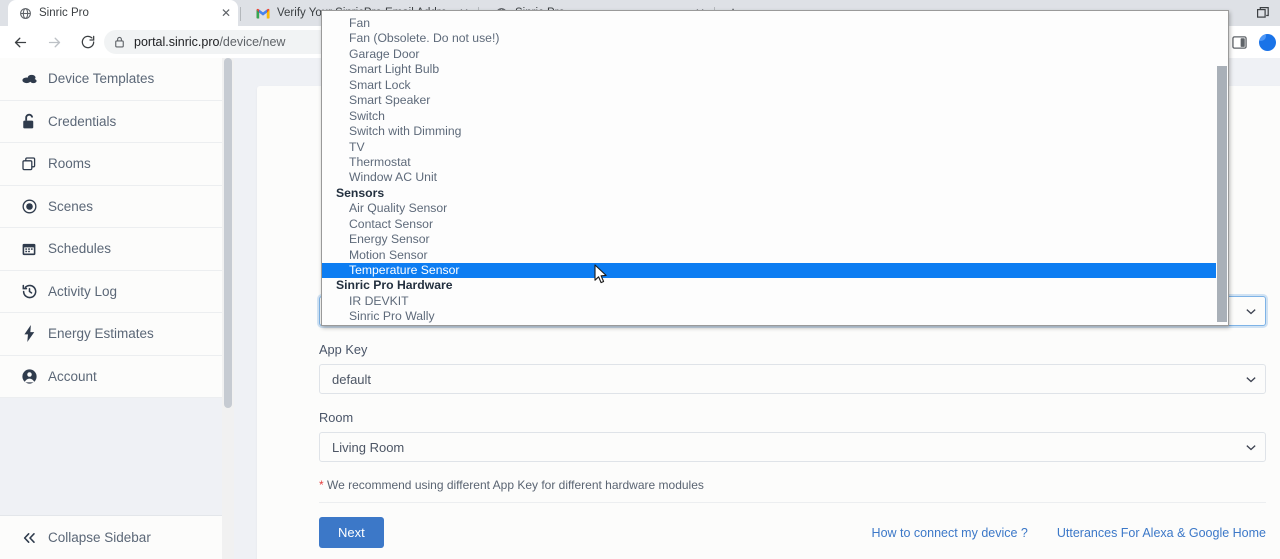 This screenshot has height=559, width=1280. Describe the element at coordinates (769, 224) in the screenshot. I see `dropdown-option: Contact Sensor` at that location.